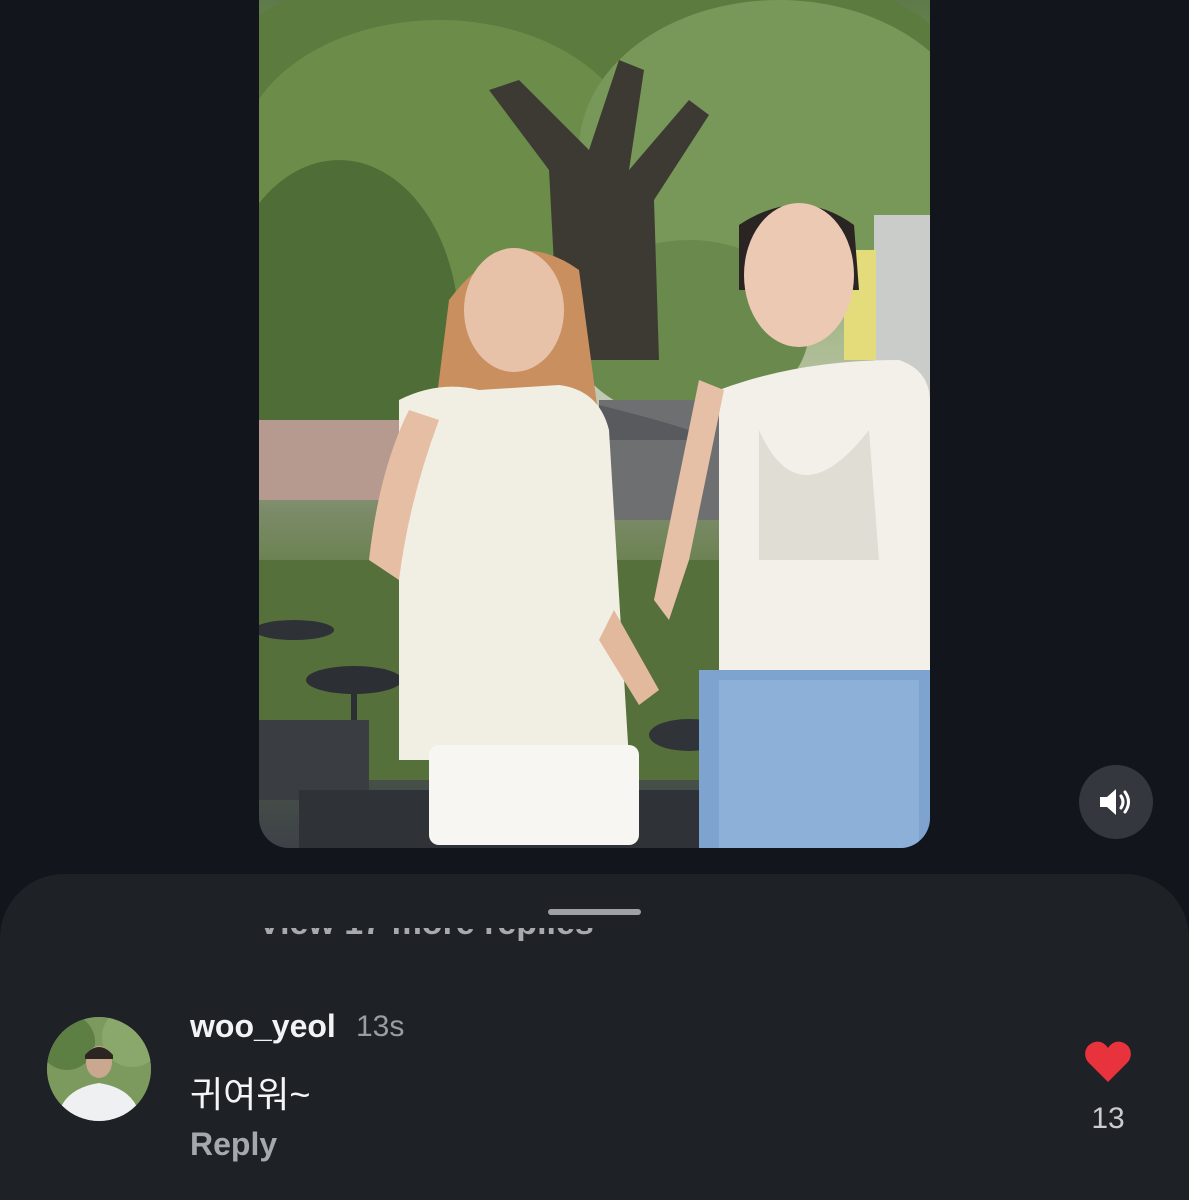  I want to click on avatar-image, so click(99, 1069).